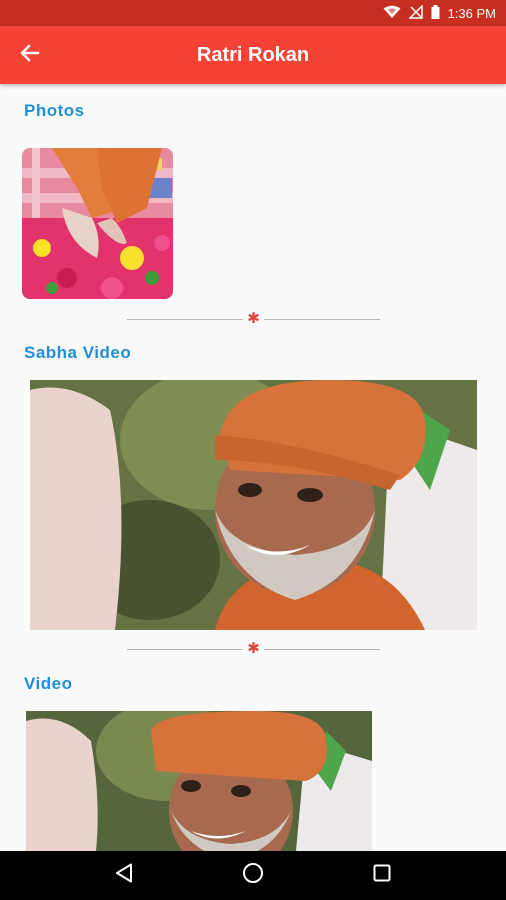 The height and width of the screenshot is (900, 506). I want to click on nav-recents-button, so click(382, 876).